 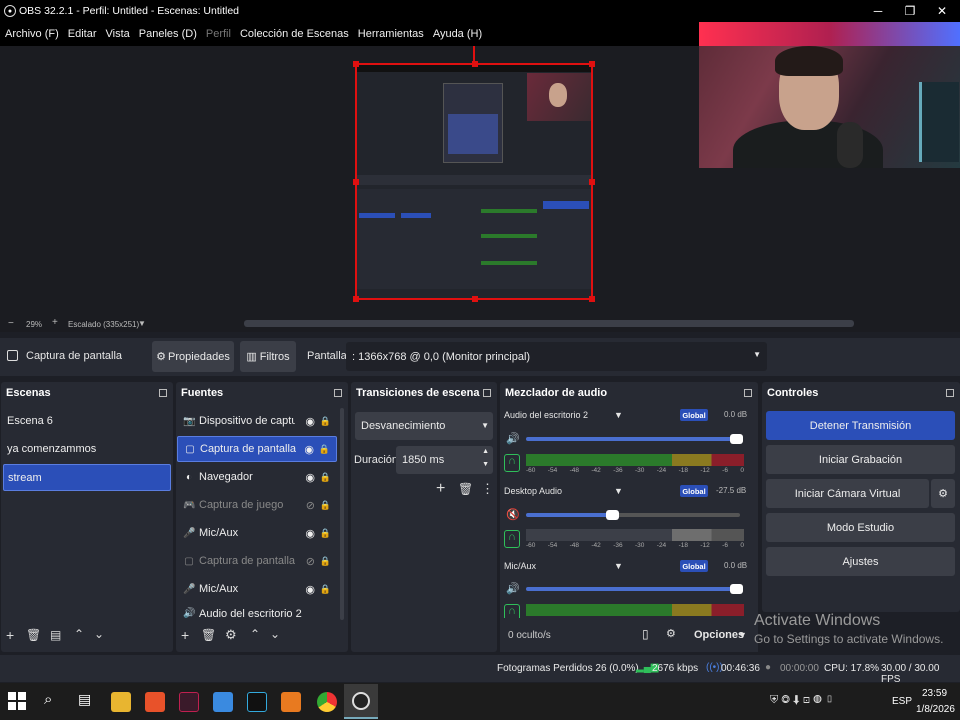 I want to click on maximize-button: ❐, so click(x=910, y=11).